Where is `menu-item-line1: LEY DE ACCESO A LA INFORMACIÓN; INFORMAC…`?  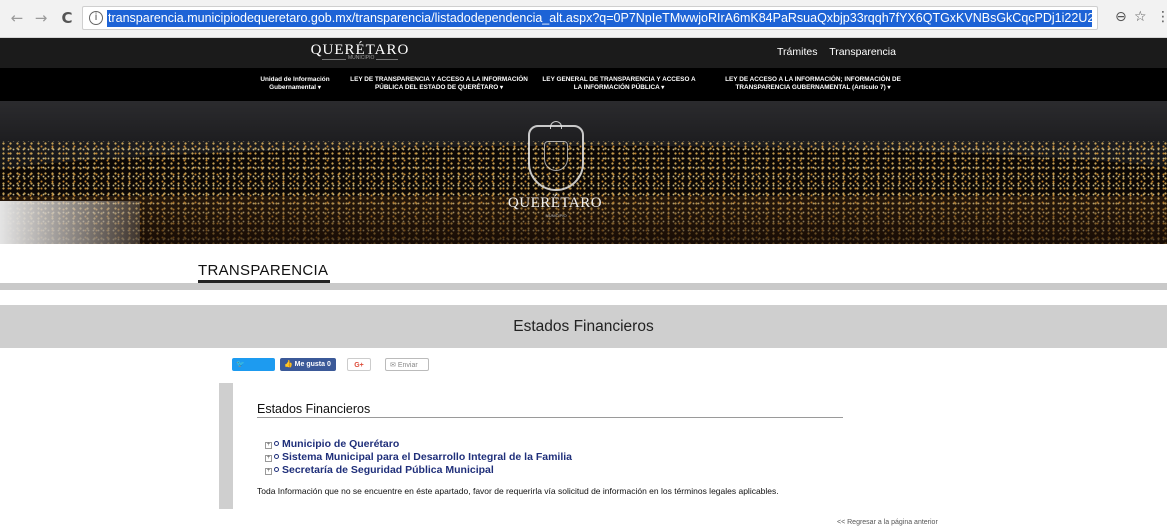
menu-item-line1: LEY DE ACCESO A LA INFORMACIÓN; INFORMAC… is located at coordinates (813, 79).